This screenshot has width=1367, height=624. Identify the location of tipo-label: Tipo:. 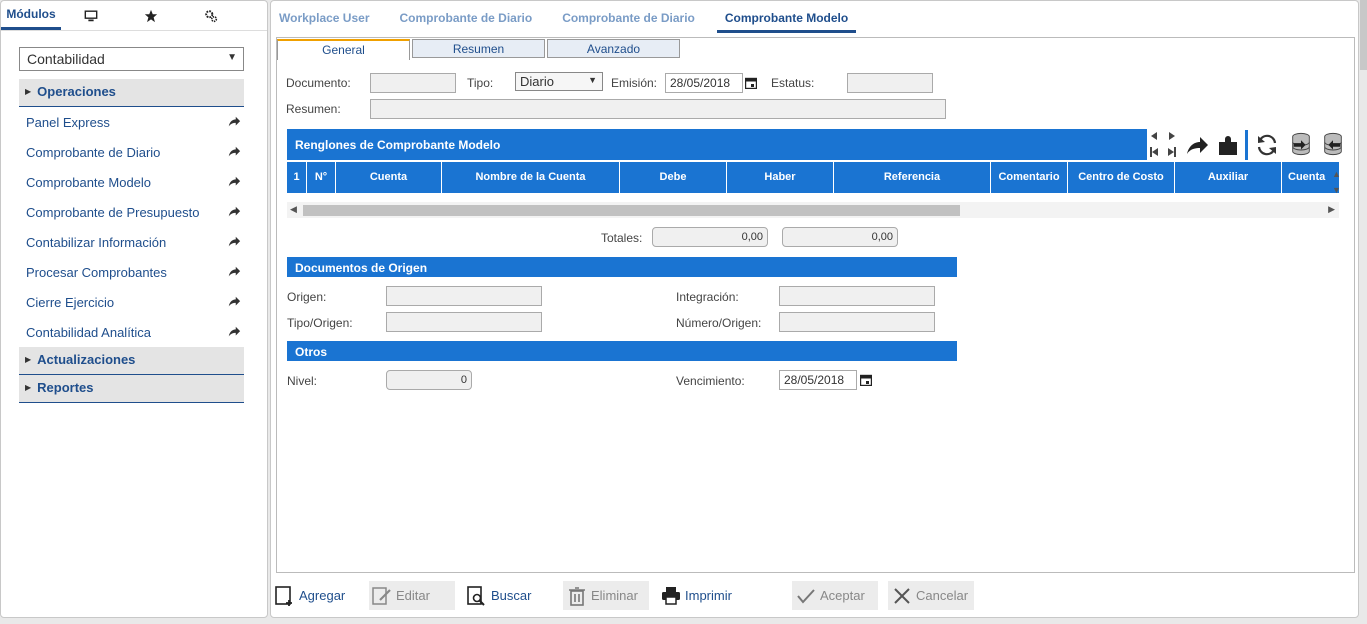
(480, 83).